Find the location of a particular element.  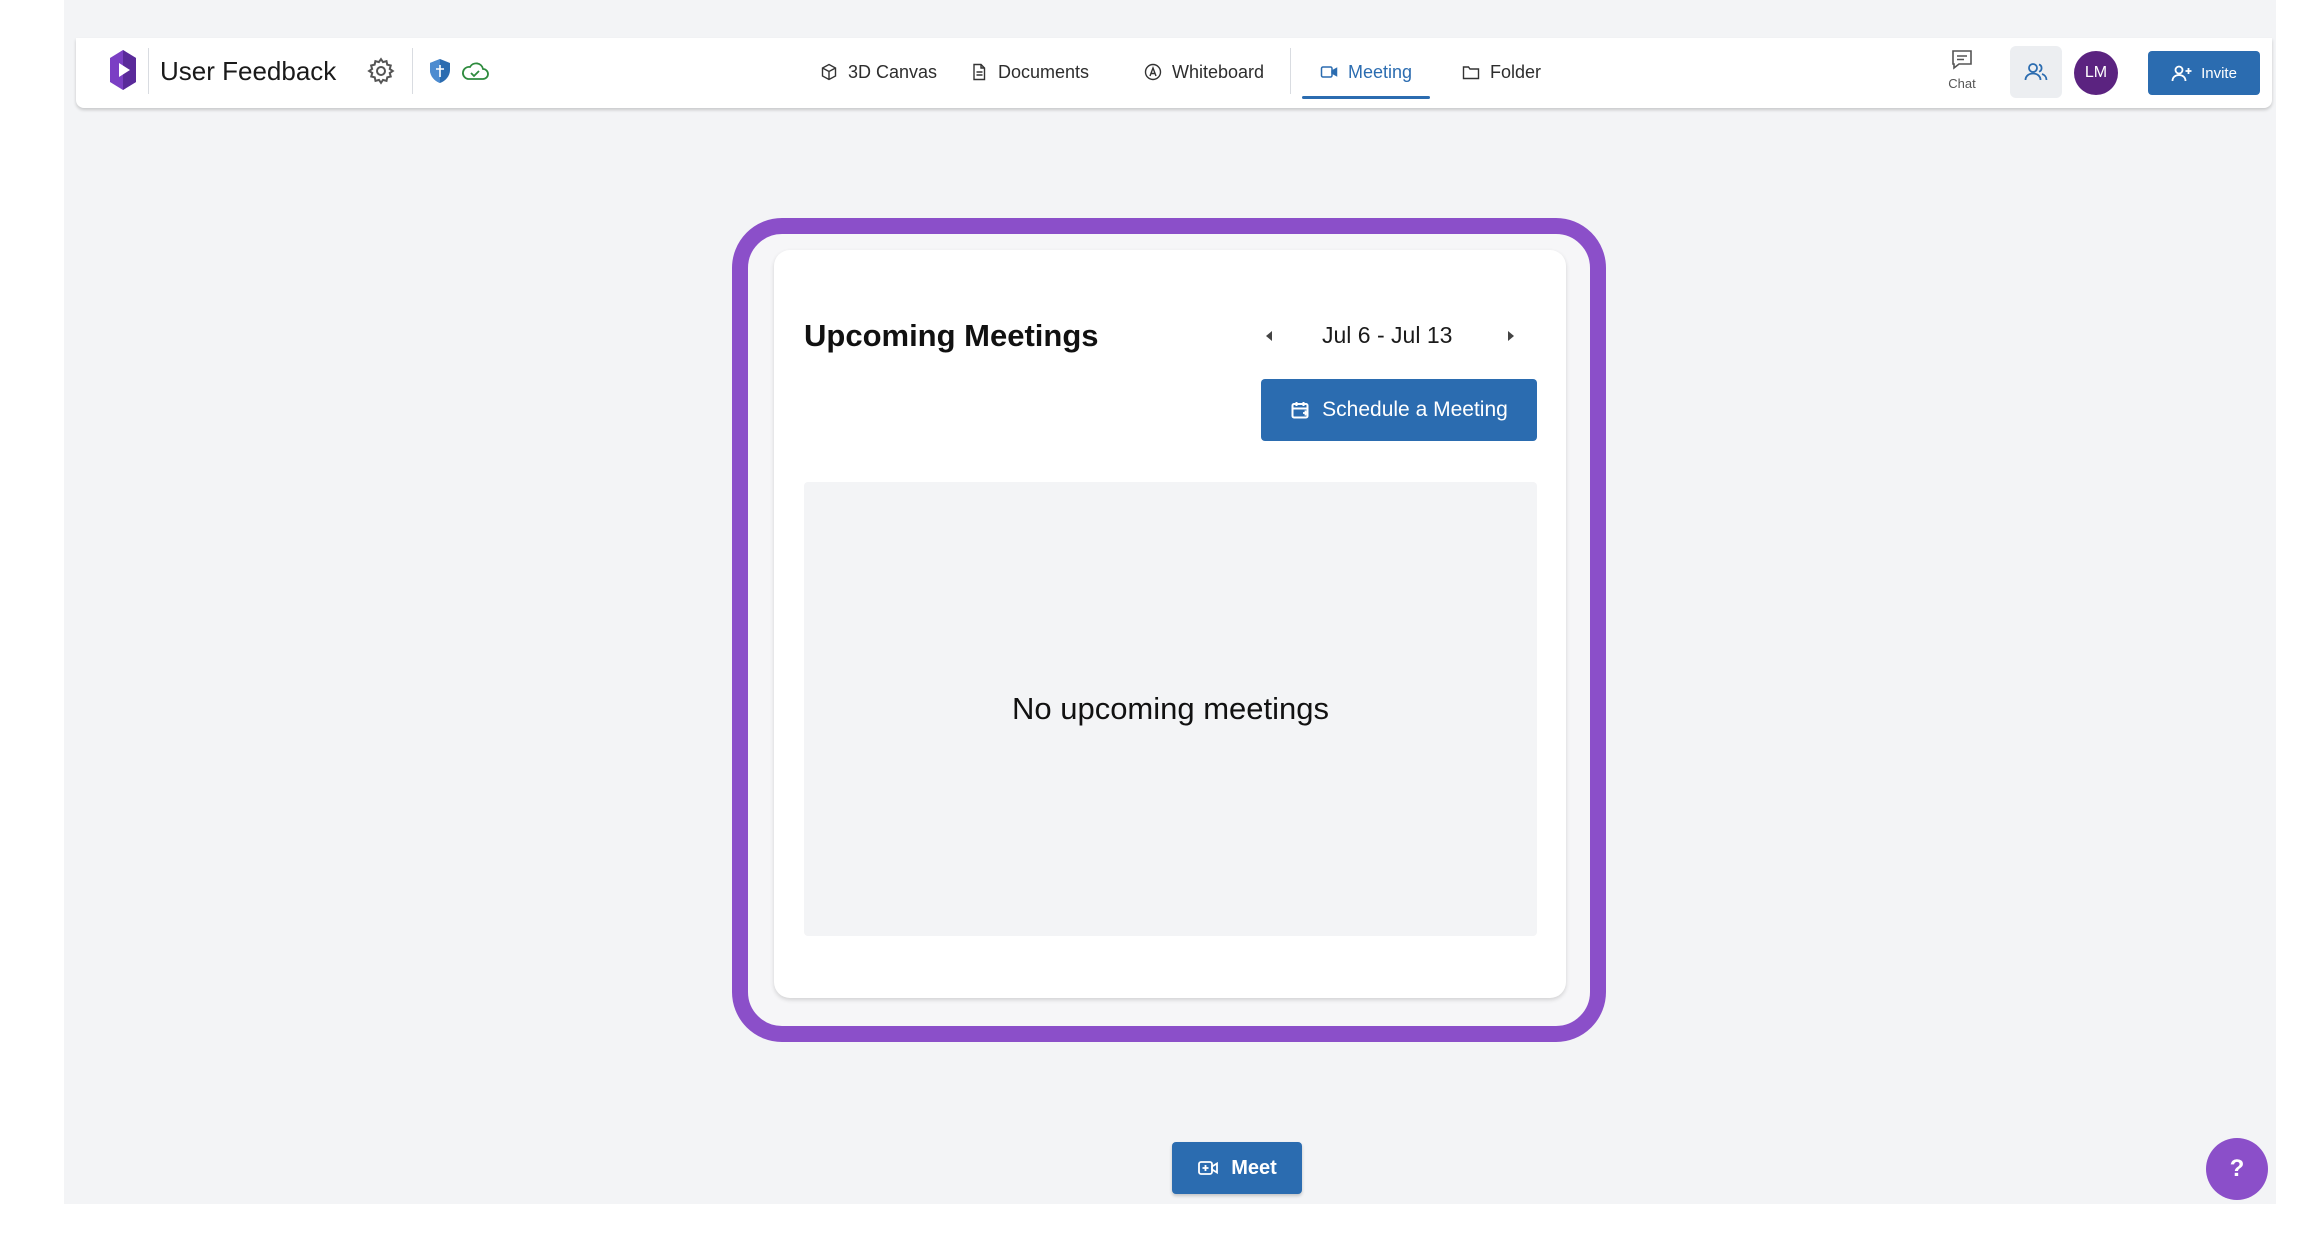

gear-icon is located at coordinates (381, 71).